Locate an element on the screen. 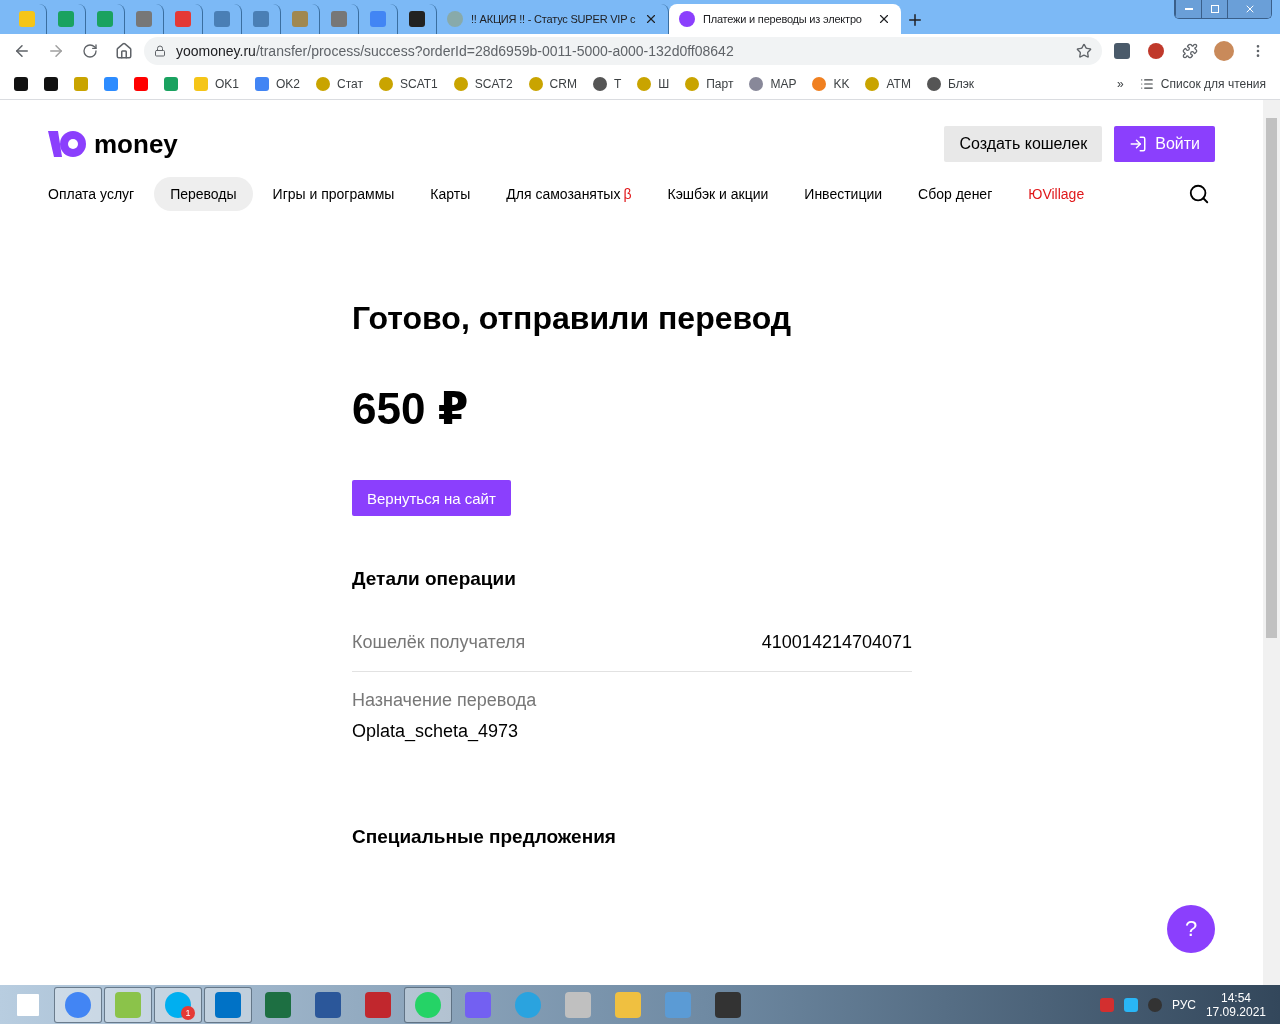 Image resolution: width=1280 pixels, height=1024 pixels. bookmark: Блэк is located at coordinates (950, 83).